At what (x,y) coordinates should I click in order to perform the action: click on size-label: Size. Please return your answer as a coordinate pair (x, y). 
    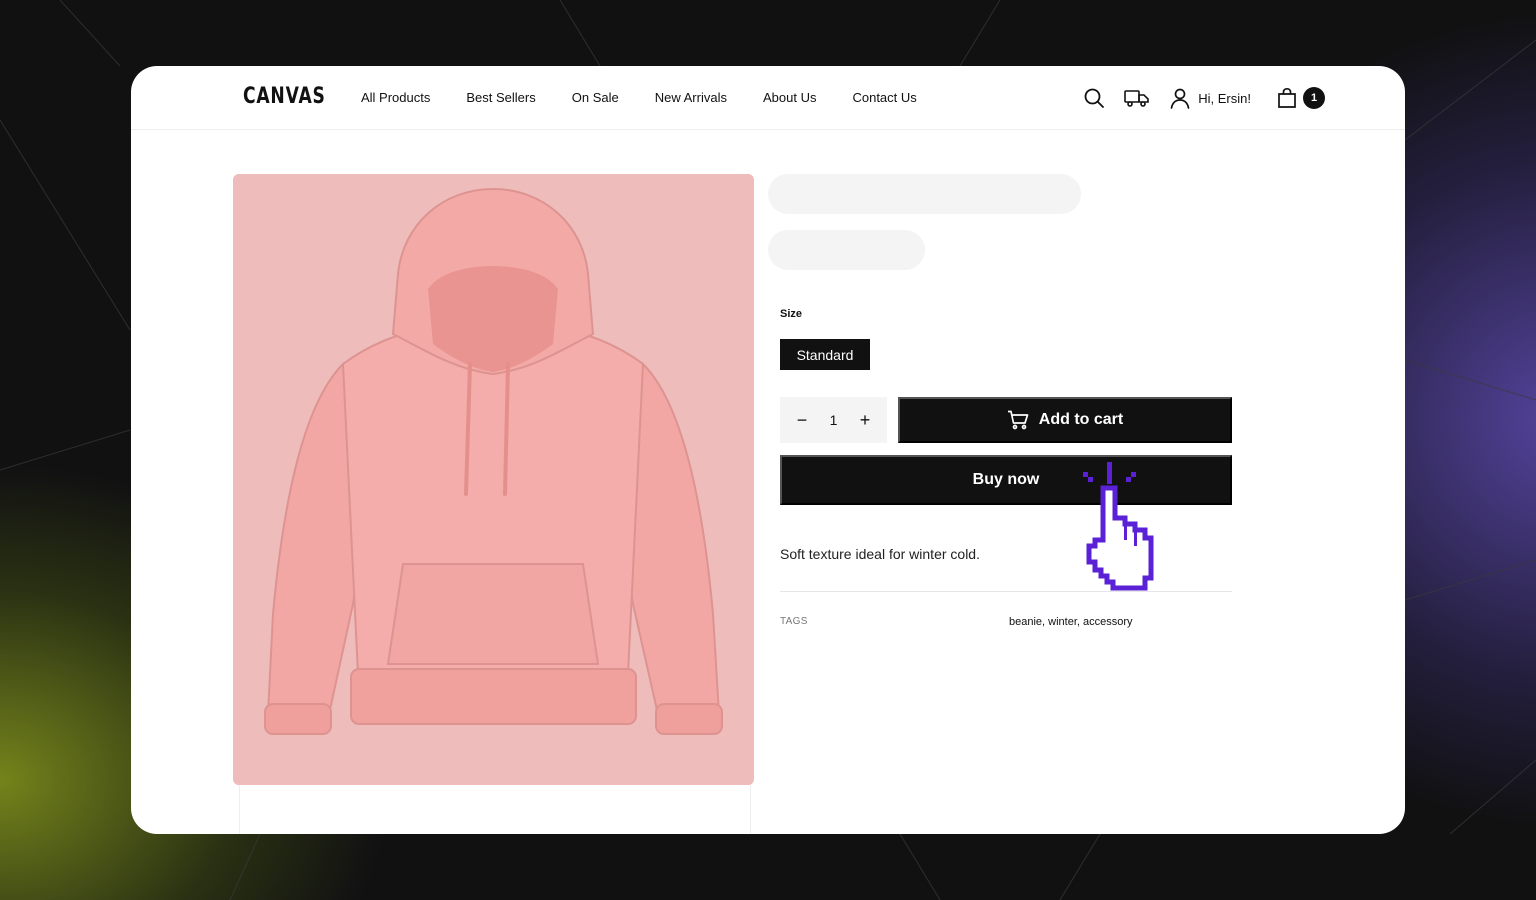
    Looking at the image, I should click on (791, 314).